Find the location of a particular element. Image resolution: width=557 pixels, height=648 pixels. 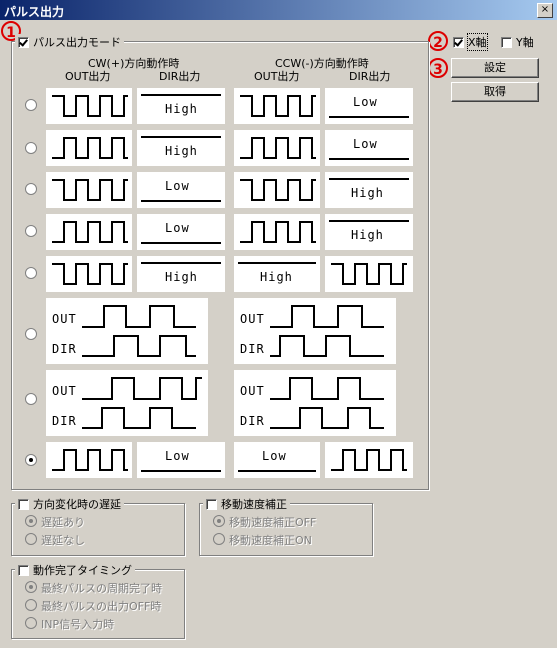

cw-dir-header: DIR出力 is located at coordinates (180, 76).